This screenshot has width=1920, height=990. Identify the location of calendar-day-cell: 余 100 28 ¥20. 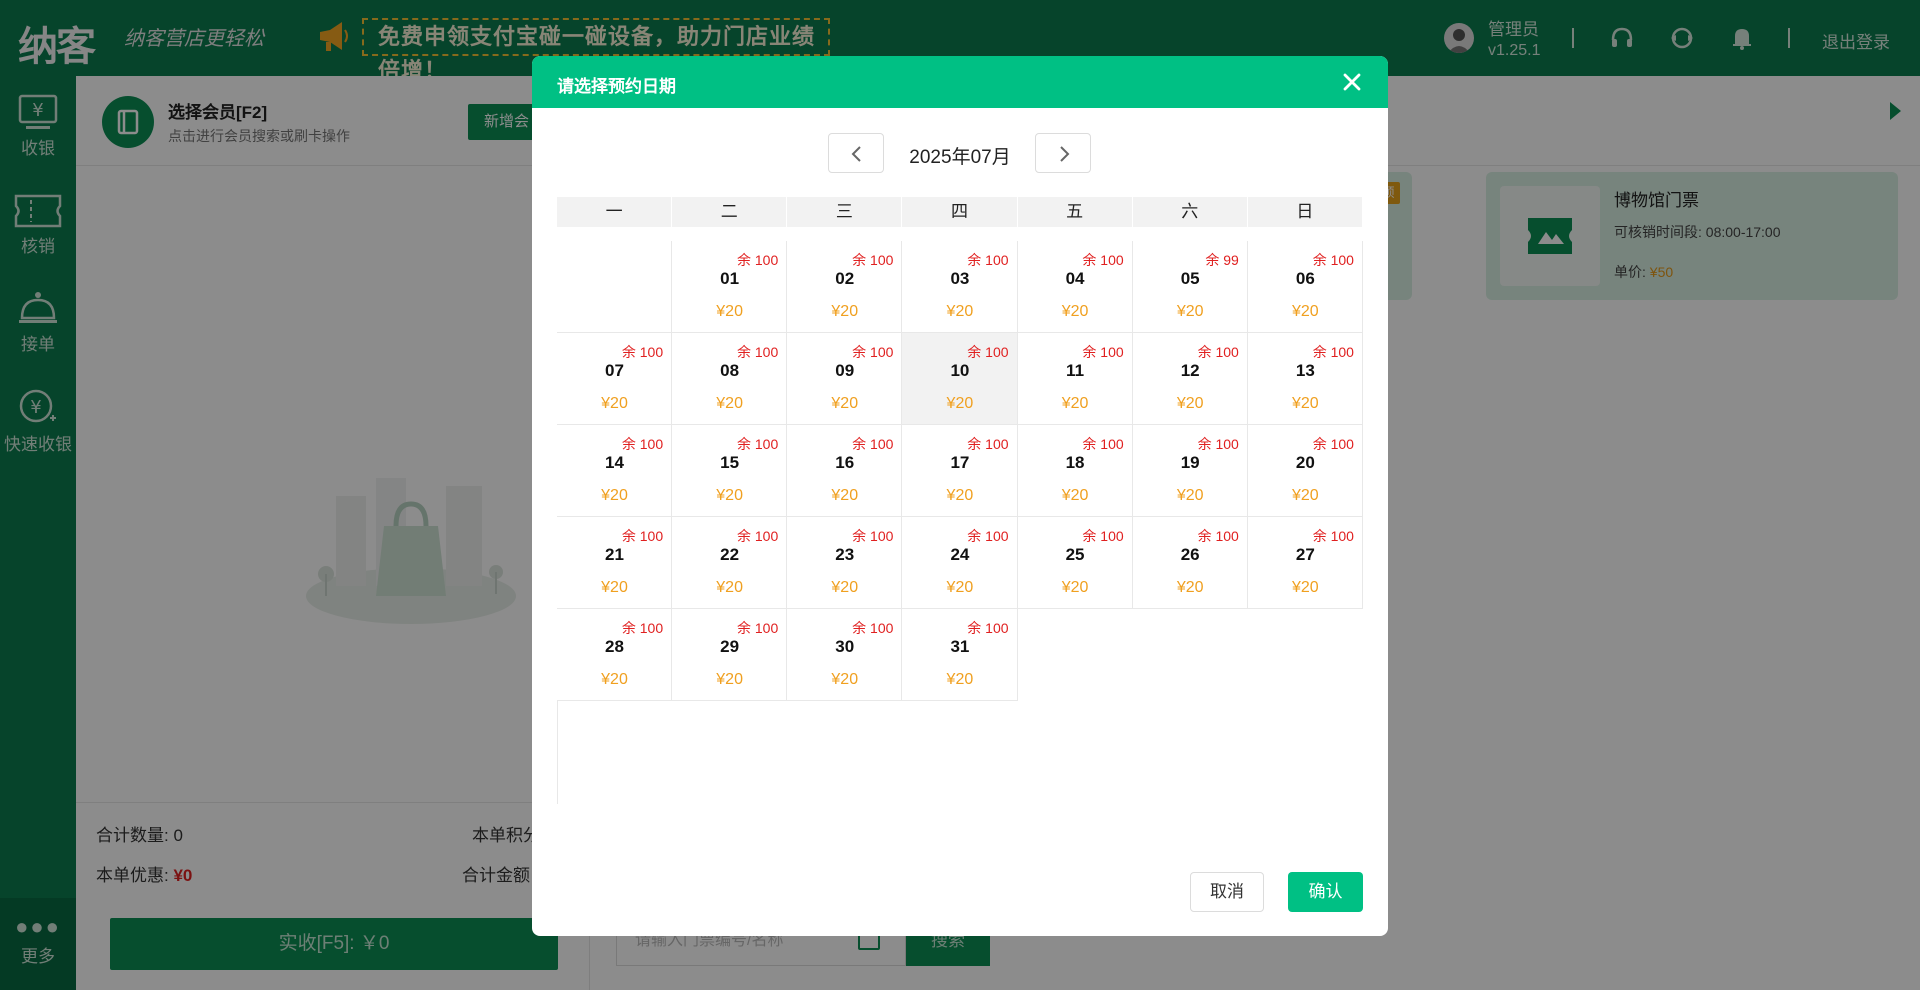
(615, 655).